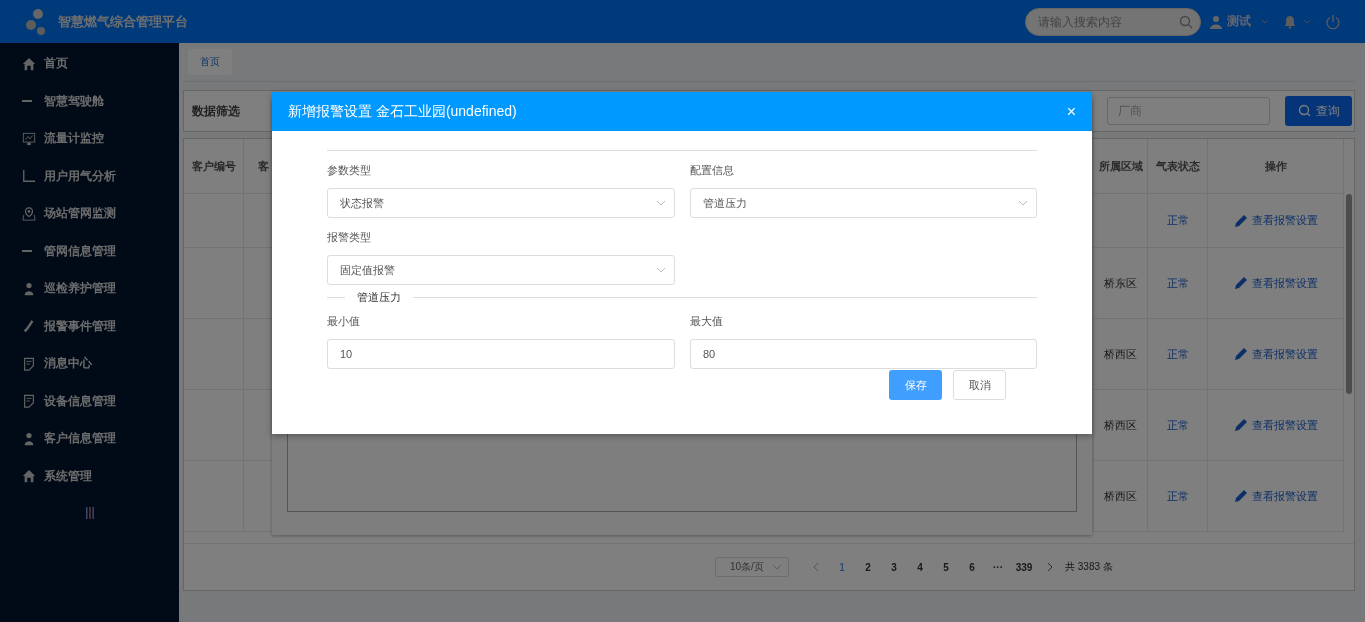 The image size is (1365, 622). I want to click on field-label: 最小值, so click(344, 321).